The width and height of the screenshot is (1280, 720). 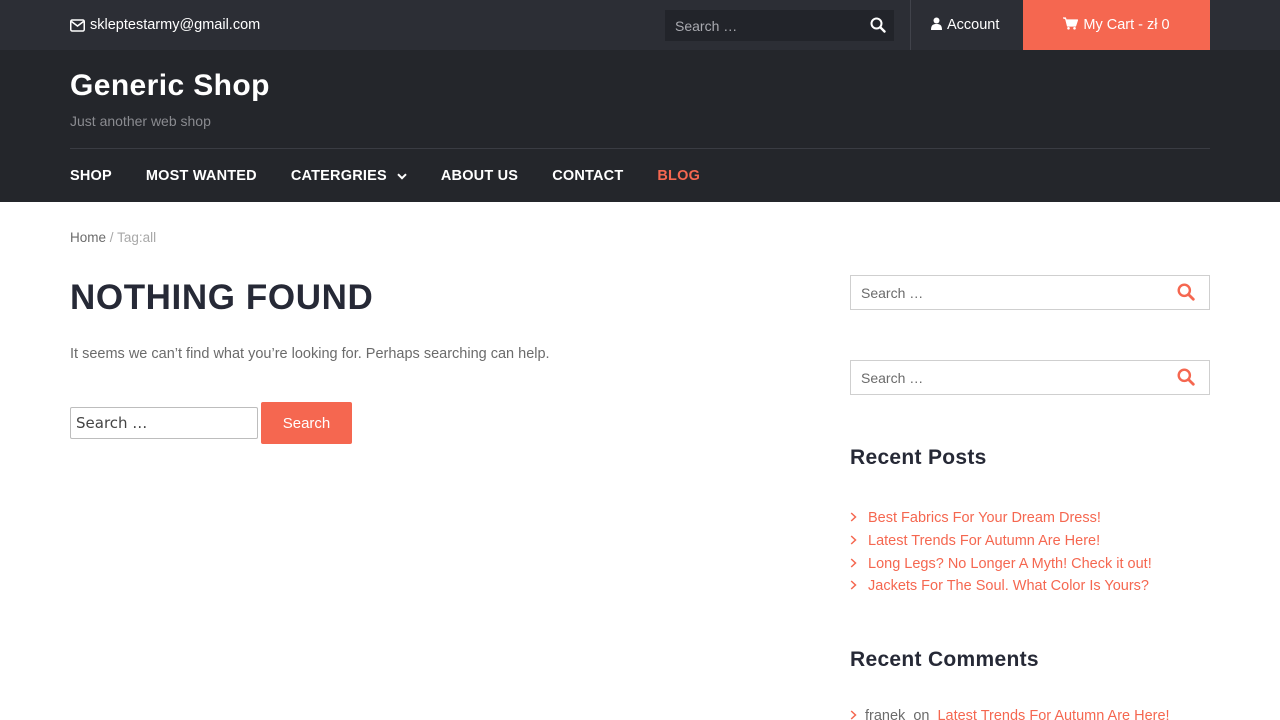 I want to click on header-search-input, so click(x=760, y=25).